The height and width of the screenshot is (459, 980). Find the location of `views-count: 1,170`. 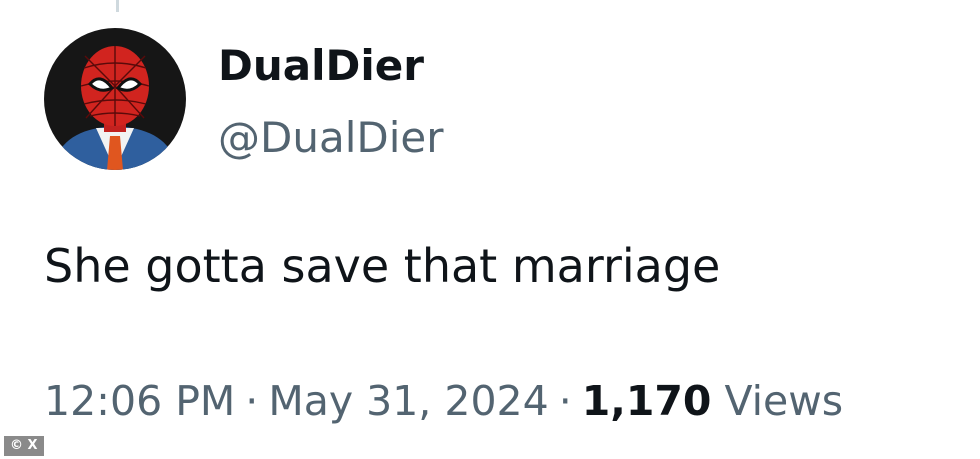

views-count: 1,170 is located at coordinates (647, 401).